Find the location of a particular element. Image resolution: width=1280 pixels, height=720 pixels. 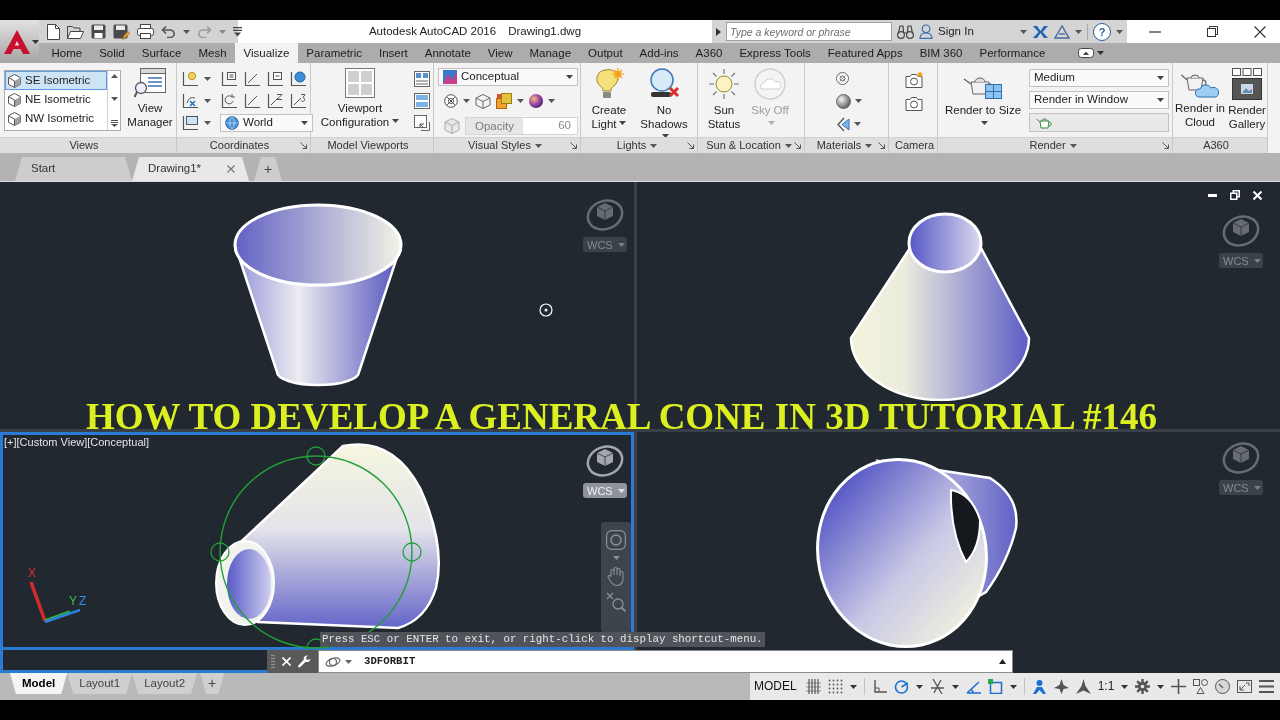

ucs-dropdown: World is located at coordinates (266, 123).